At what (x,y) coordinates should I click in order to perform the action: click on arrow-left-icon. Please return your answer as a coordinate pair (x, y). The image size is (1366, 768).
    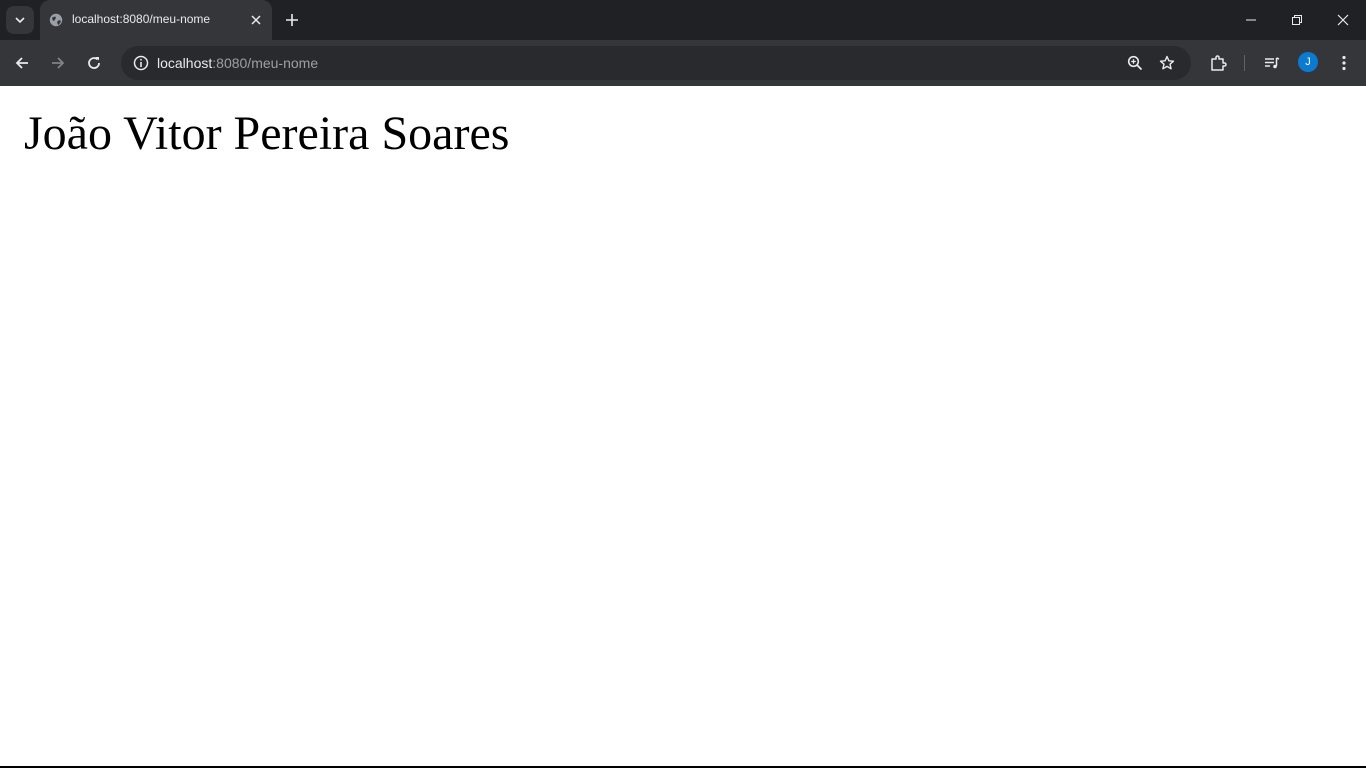
    Looking at the image, I should click on (22, 63).